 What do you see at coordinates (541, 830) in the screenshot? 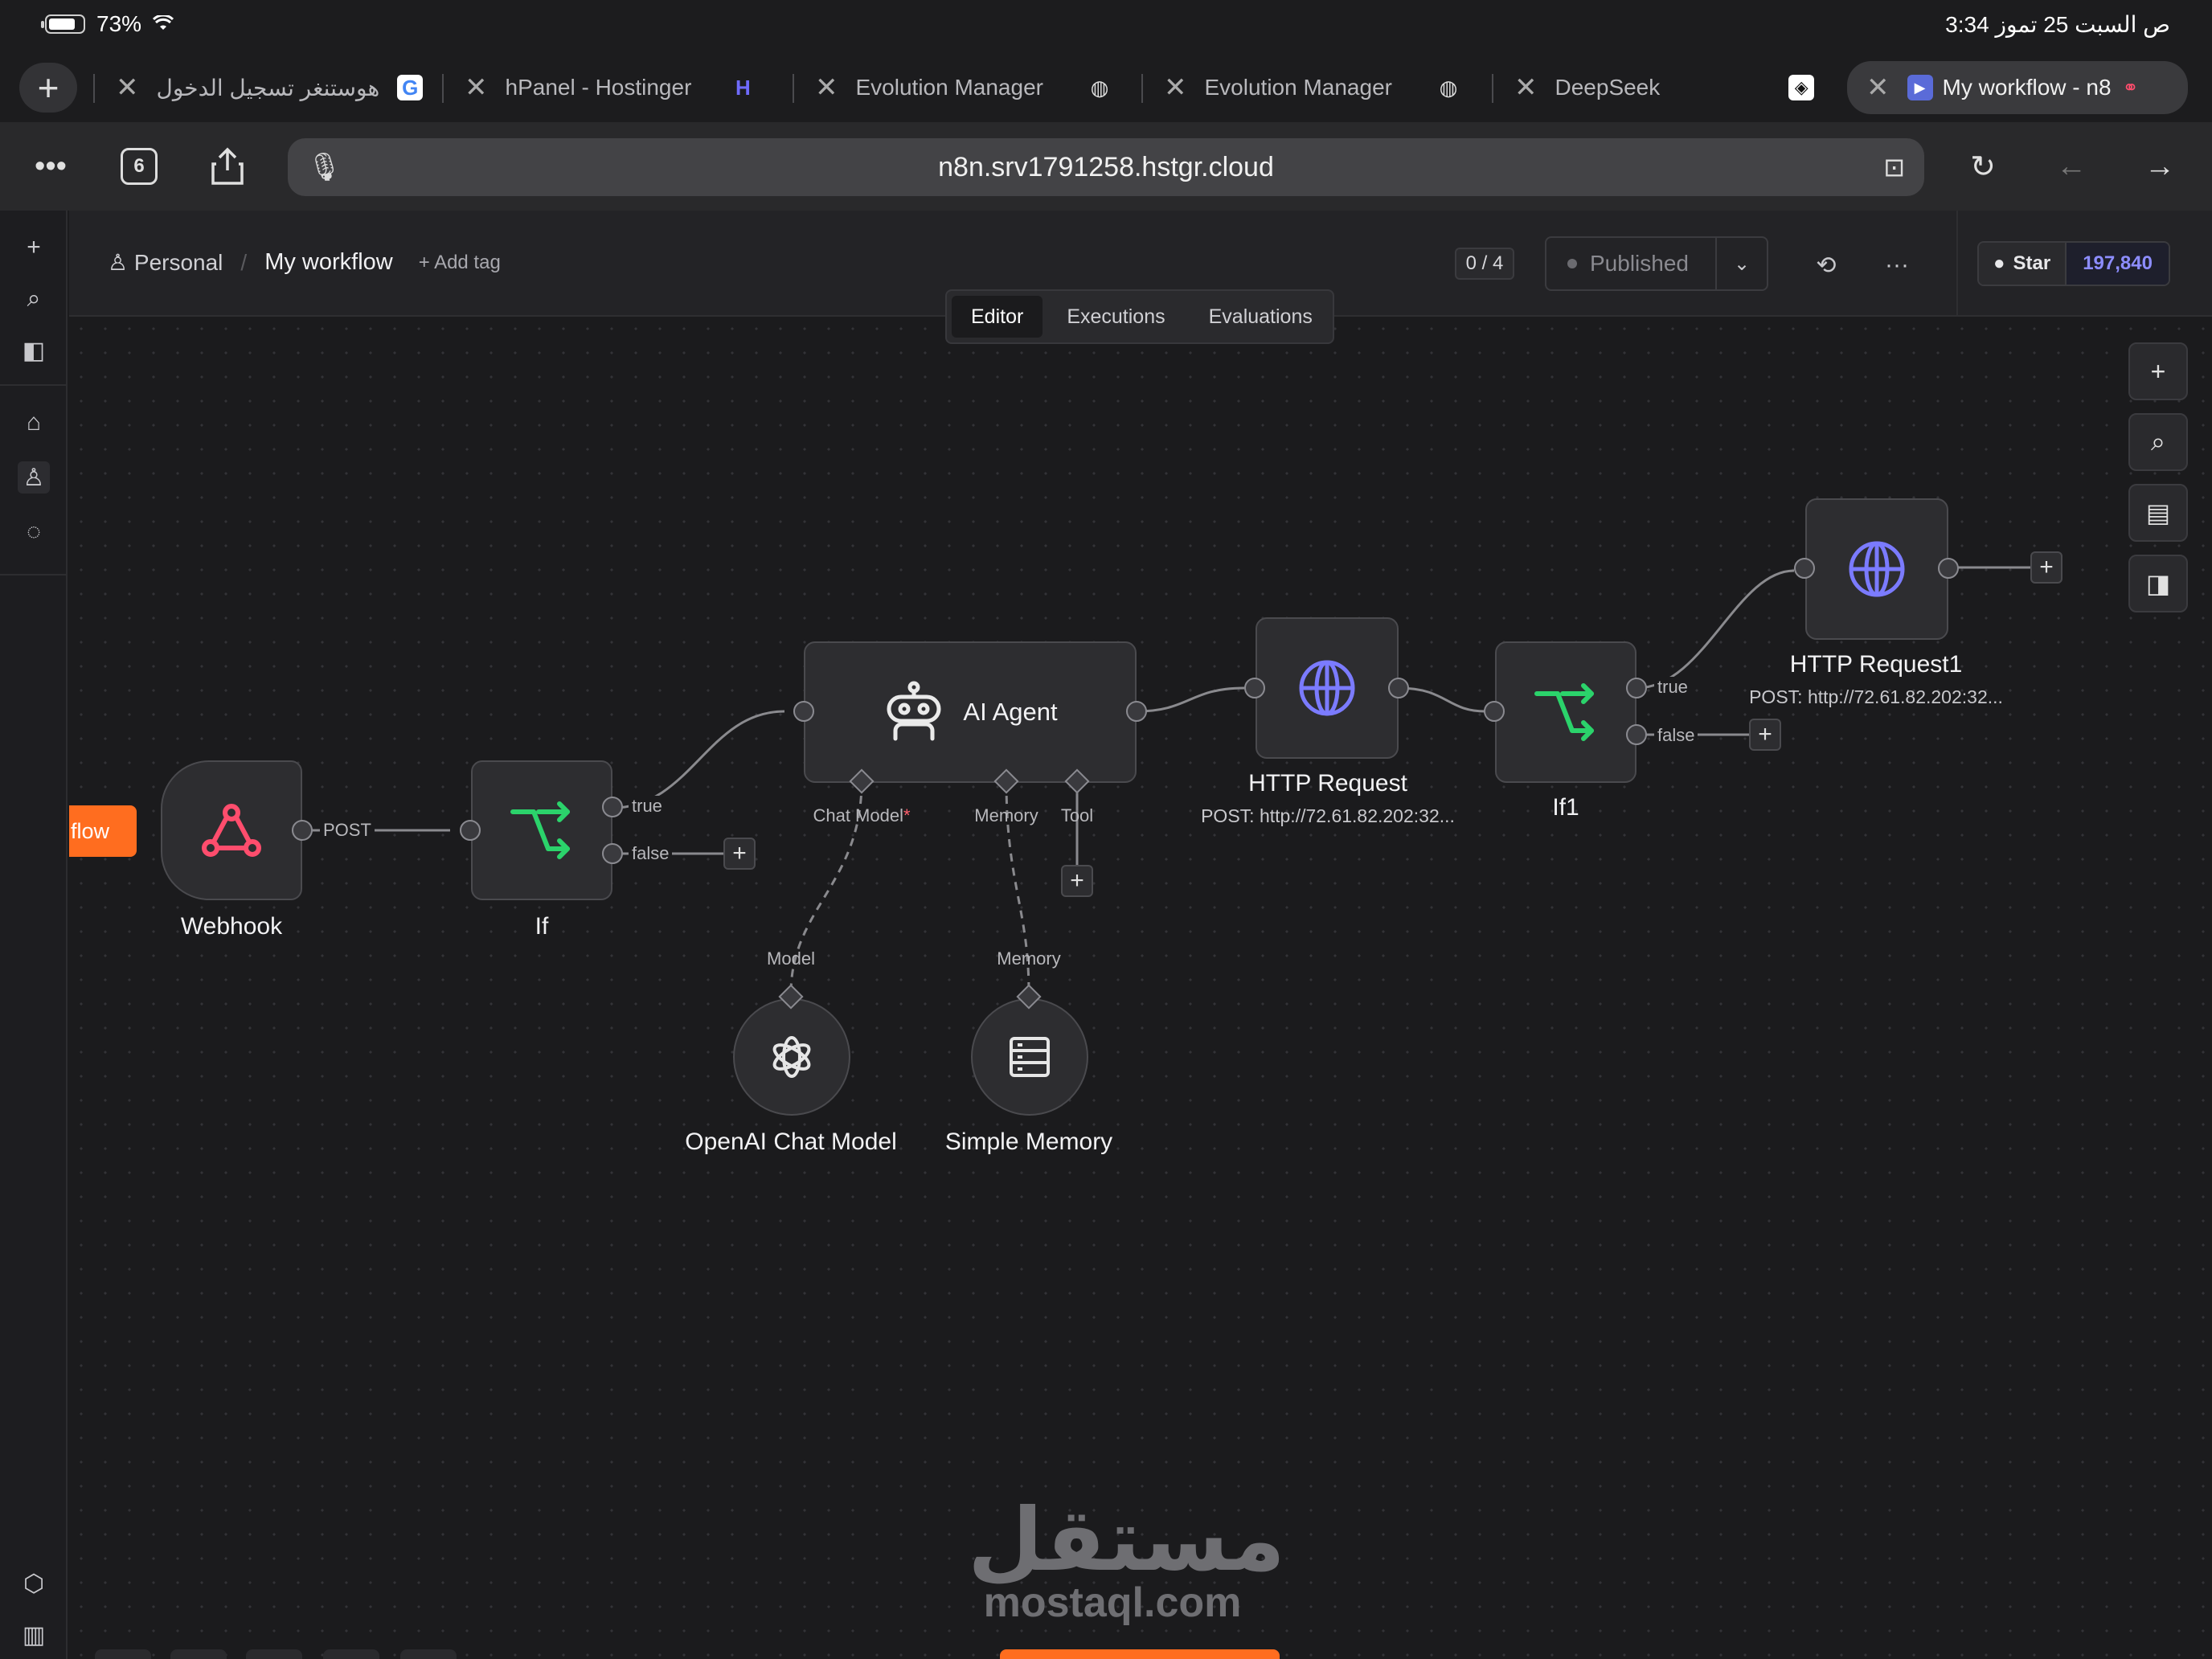
I see `if-node` at bounding box center [541, 830].